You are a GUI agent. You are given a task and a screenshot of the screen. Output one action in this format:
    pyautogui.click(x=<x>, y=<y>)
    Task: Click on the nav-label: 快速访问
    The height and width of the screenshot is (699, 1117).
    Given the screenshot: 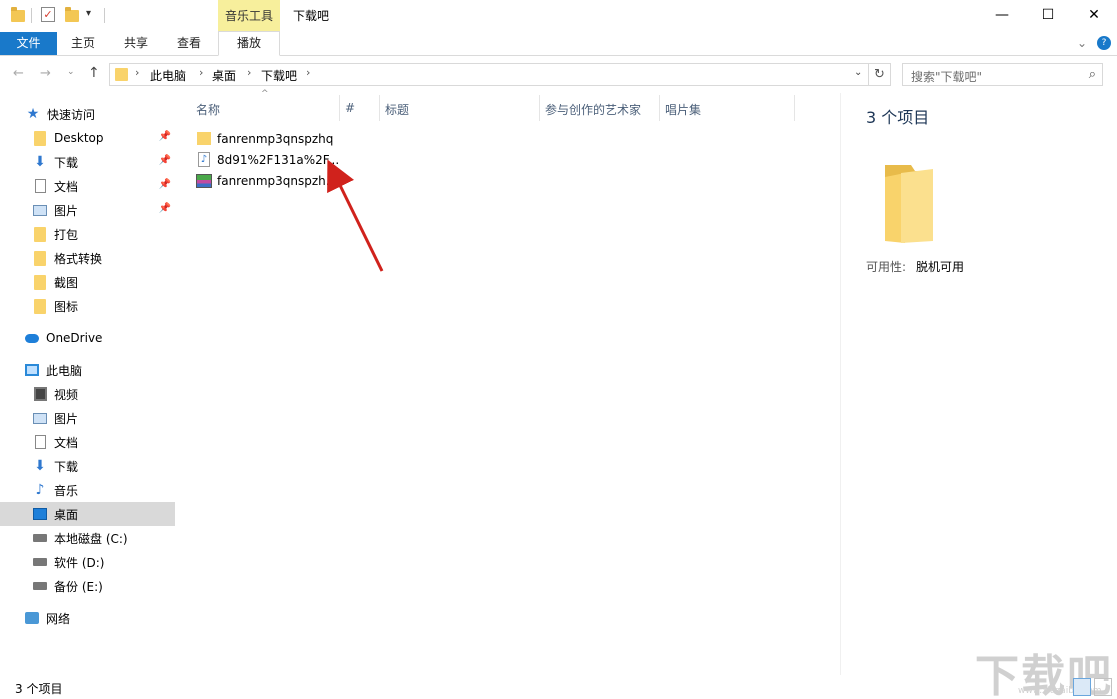 What is the action you would take?
    pyautogui.click(x=71, y=114)
    